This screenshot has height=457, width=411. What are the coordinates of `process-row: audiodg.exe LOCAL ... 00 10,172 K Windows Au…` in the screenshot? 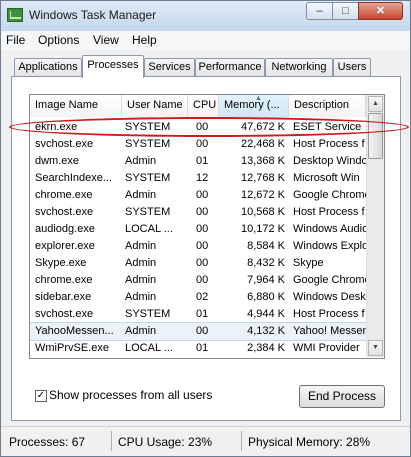 It's located at (198, 229).